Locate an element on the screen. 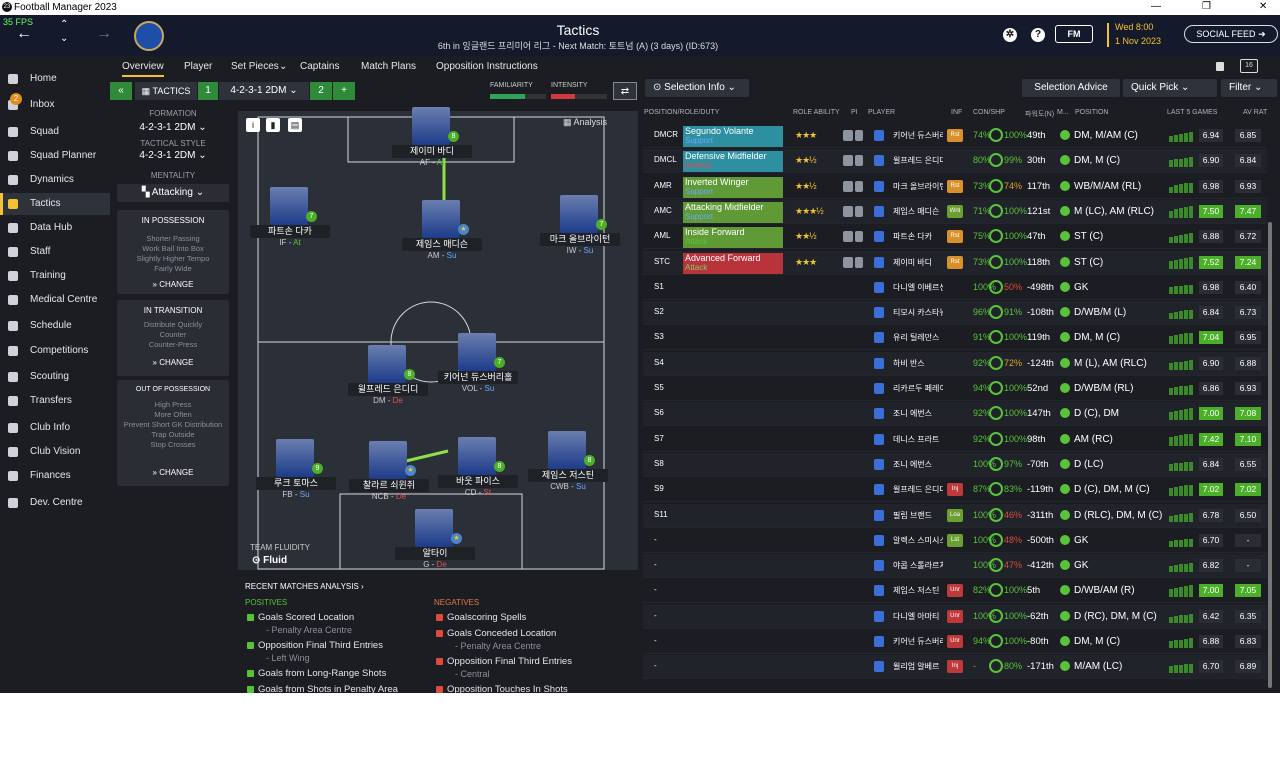  player-name: 다니엘 아마티 is located at coordinates (918, 616).